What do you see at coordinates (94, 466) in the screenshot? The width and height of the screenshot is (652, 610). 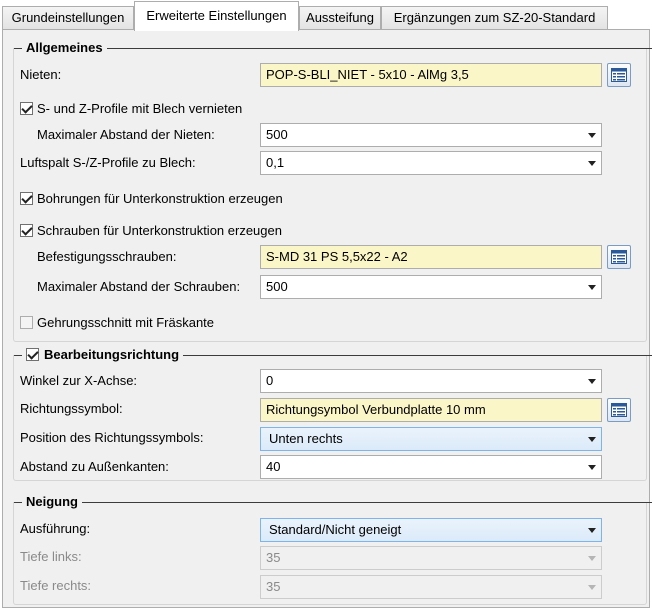 I see `abstand-label: Abstand zu Außenkanten:` at bounding box center [94, 466].